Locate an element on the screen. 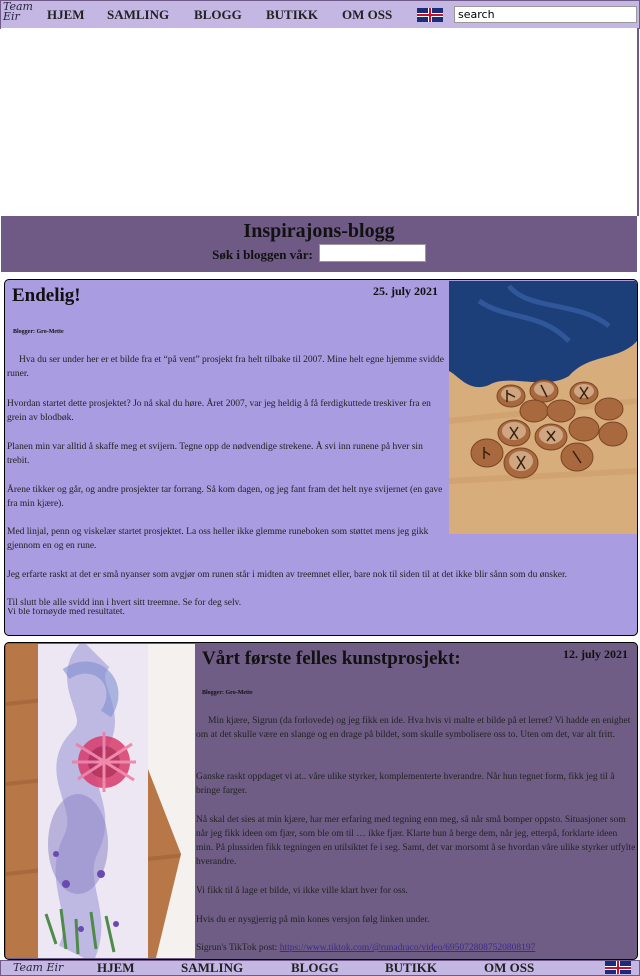 This screenshot has height=976, width=640. blog-search-input is located at coordinates (372, 253).